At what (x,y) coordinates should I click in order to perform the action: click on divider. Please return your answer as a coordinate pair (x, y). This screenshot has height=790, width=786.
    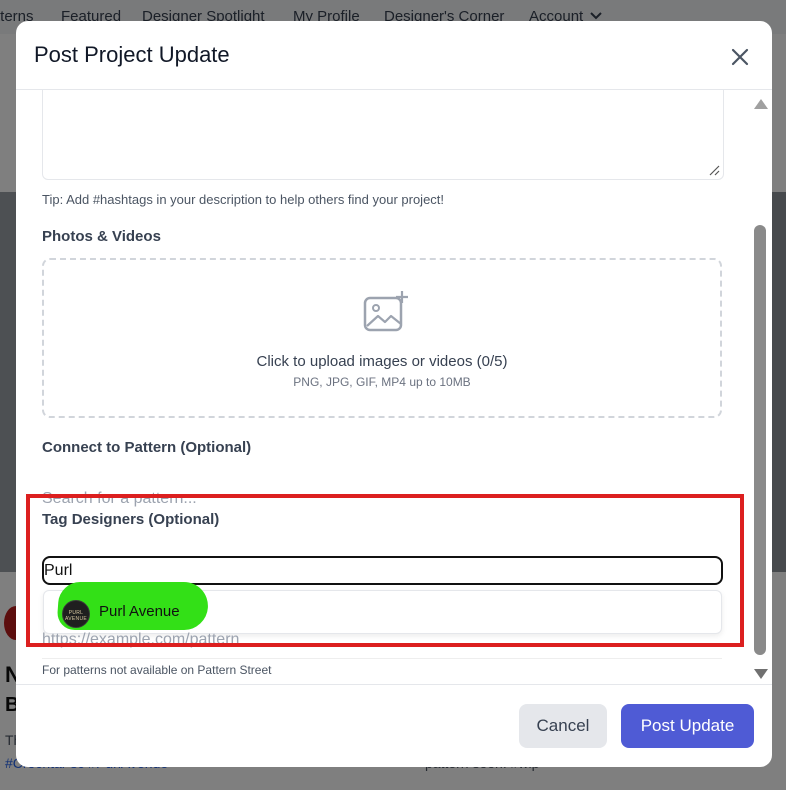
    Looking at the image, I should click on (382, 658).